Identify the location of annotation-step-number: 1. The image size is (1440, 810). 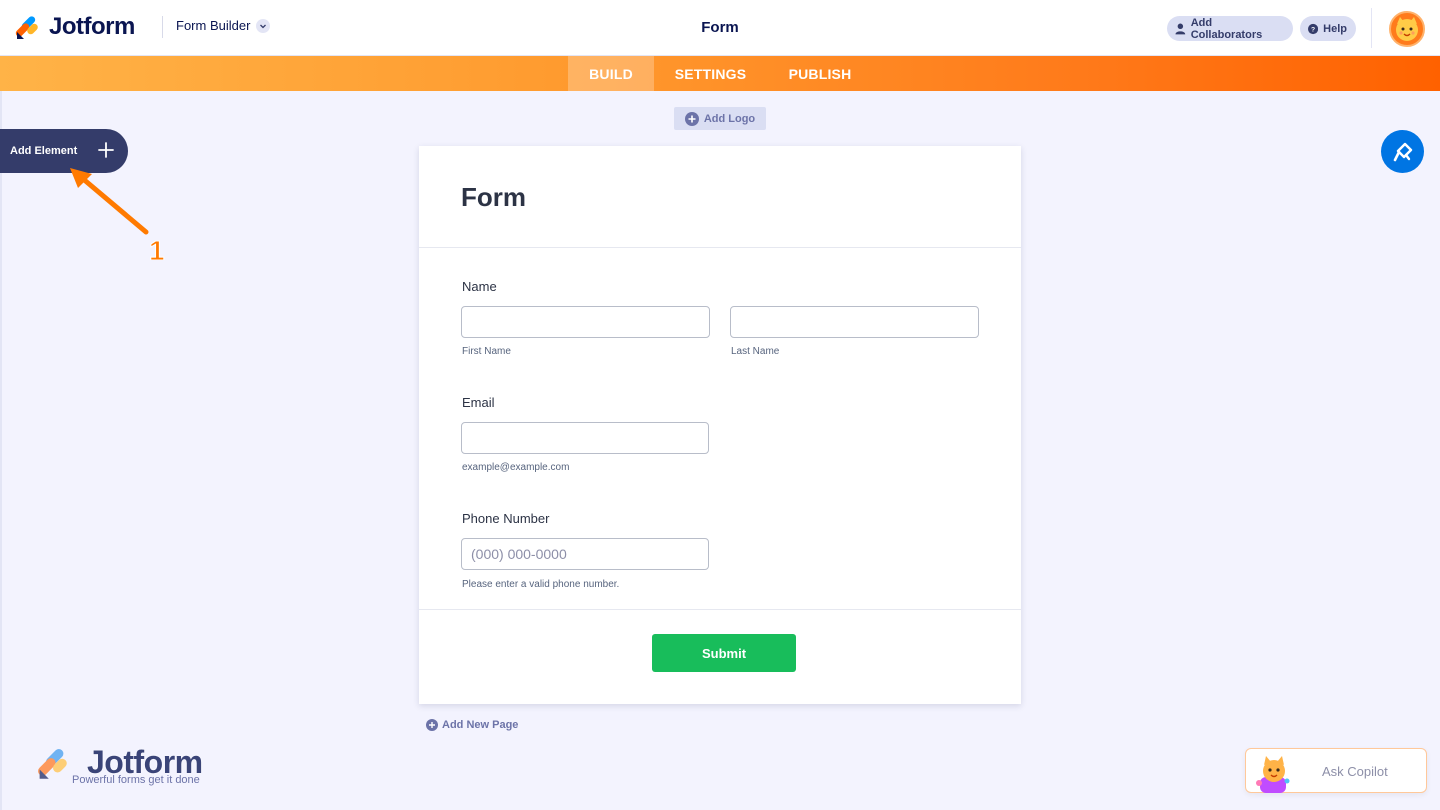
(157, 247).